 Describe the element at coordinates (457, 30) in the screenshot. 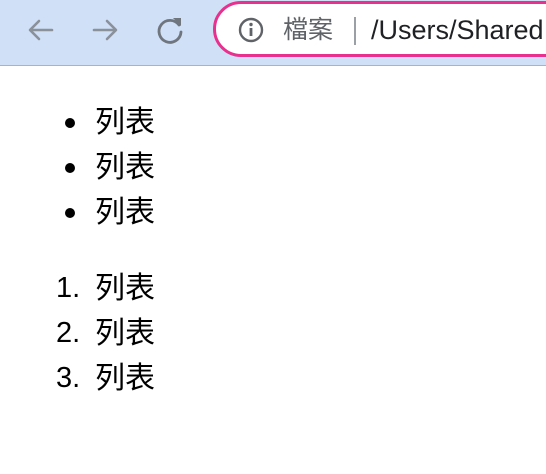

I see `url-text: /Users/Shared` at that location.